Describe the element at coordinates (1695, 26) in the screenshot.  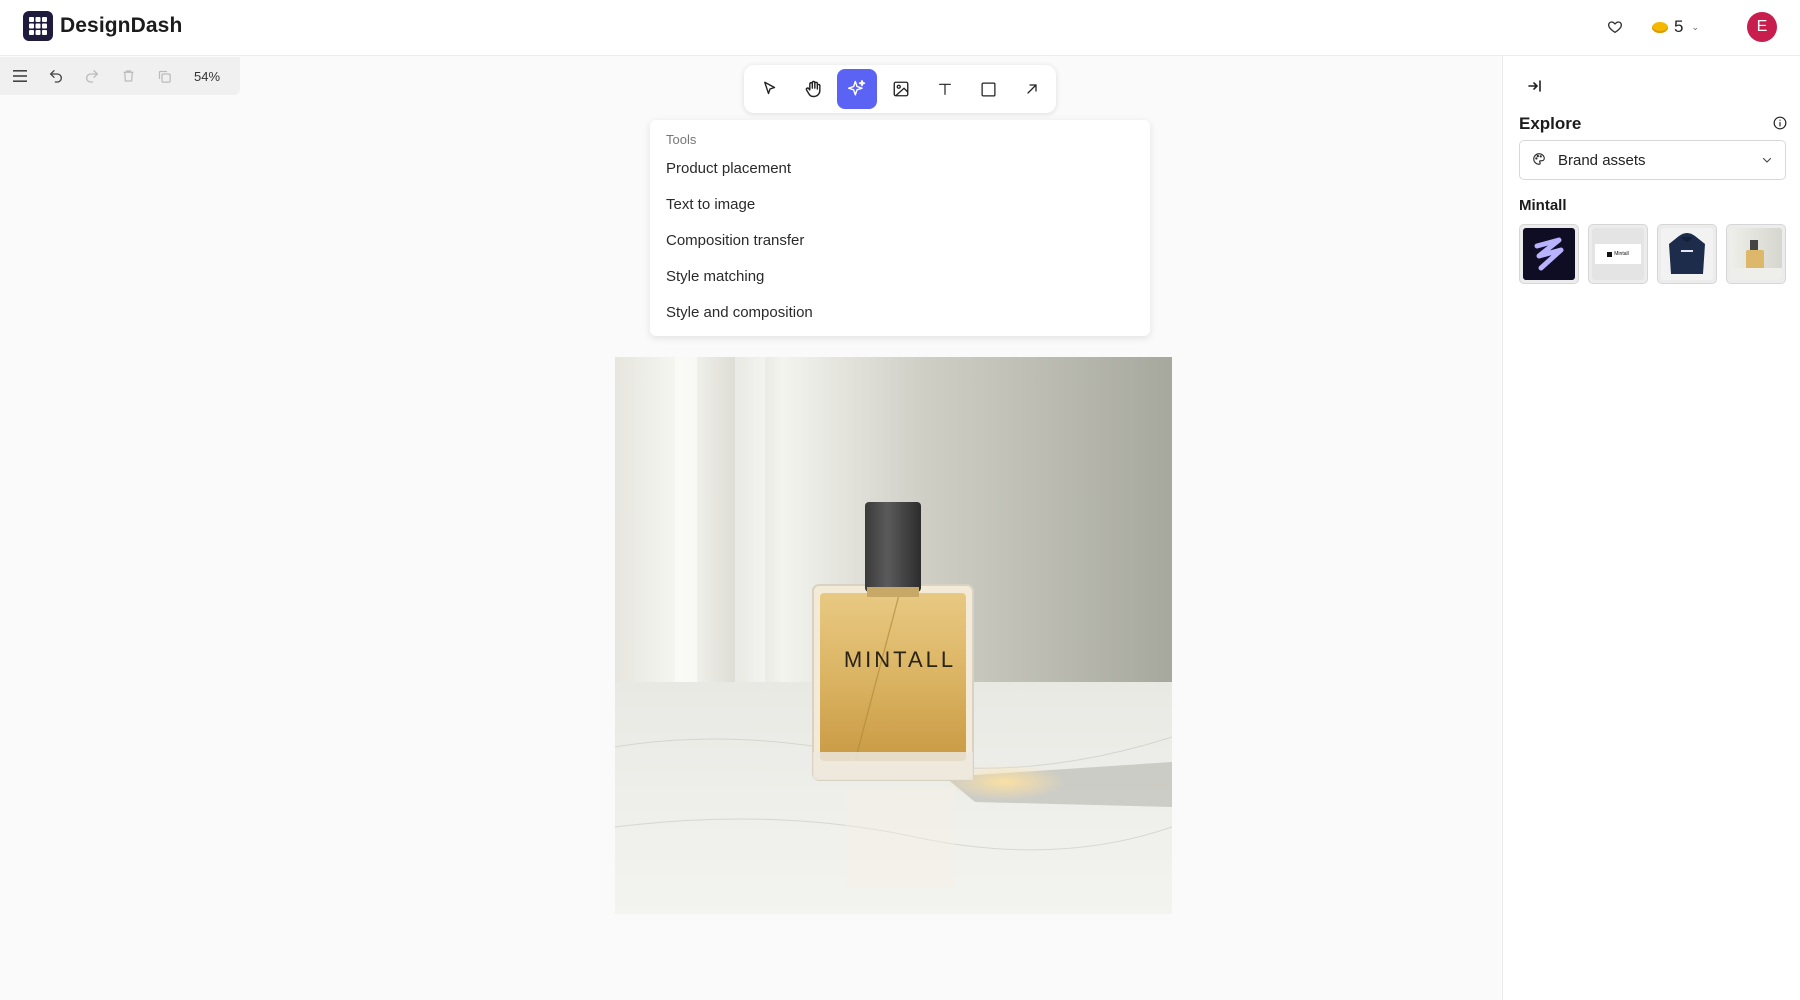
I see `chevron-down-icon: ⌄` at that location.